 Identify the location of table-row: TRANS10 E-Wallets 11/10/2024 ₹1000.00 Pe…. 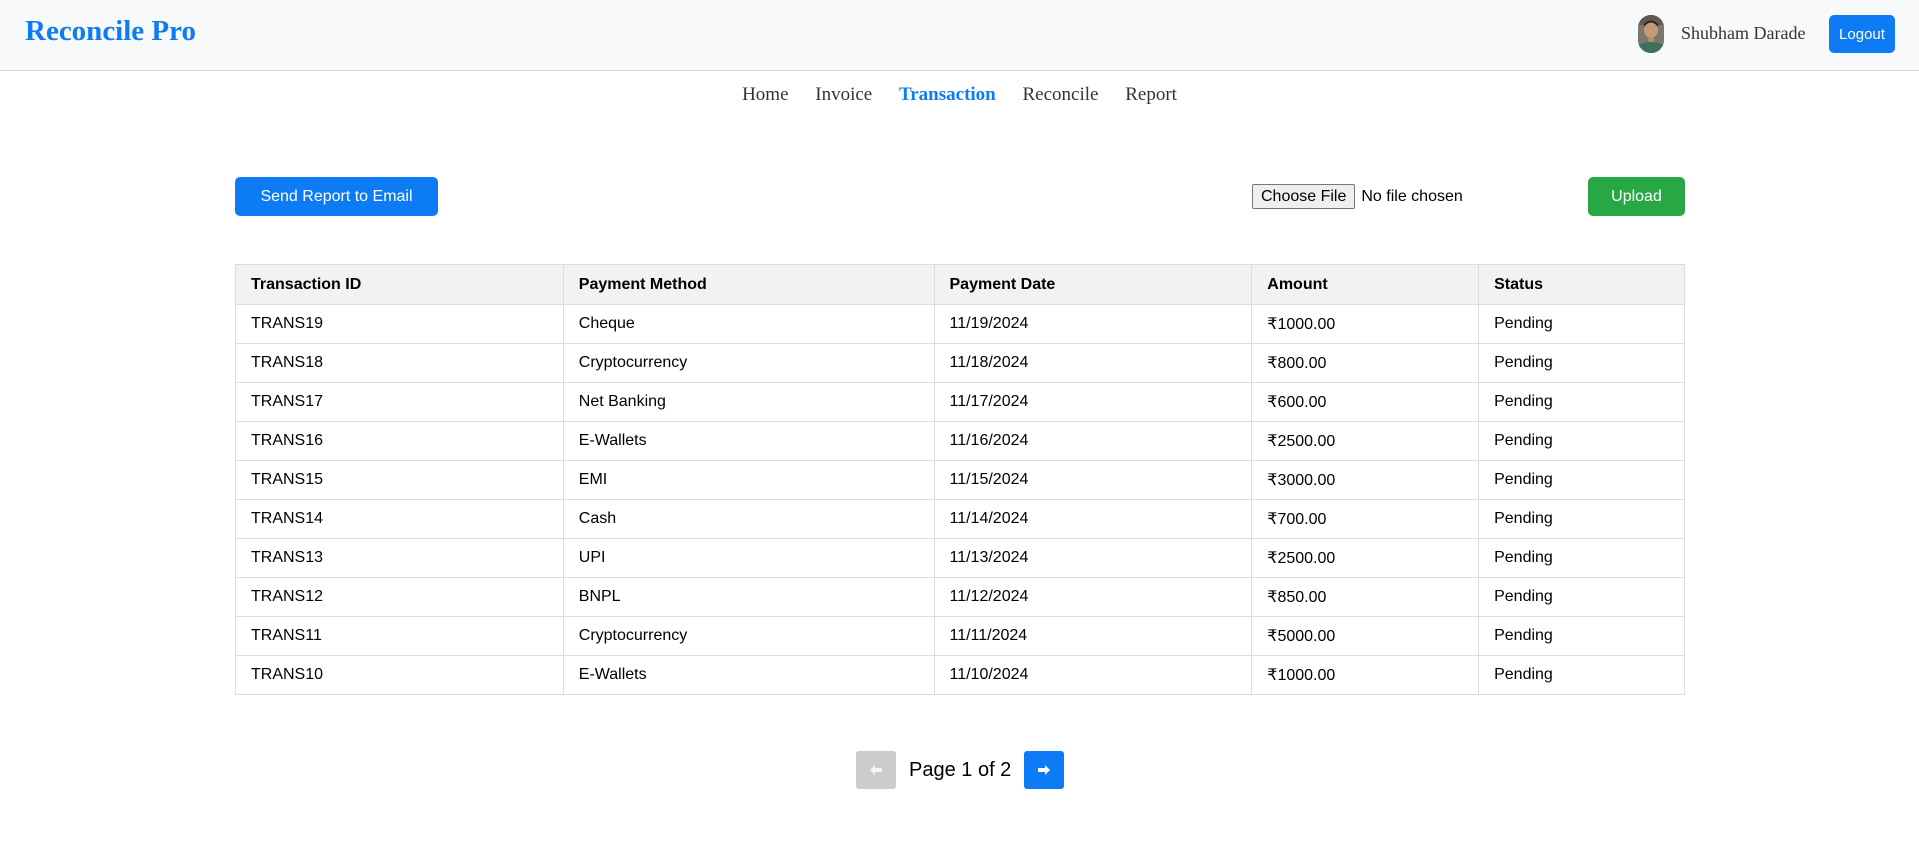
(960, 675).